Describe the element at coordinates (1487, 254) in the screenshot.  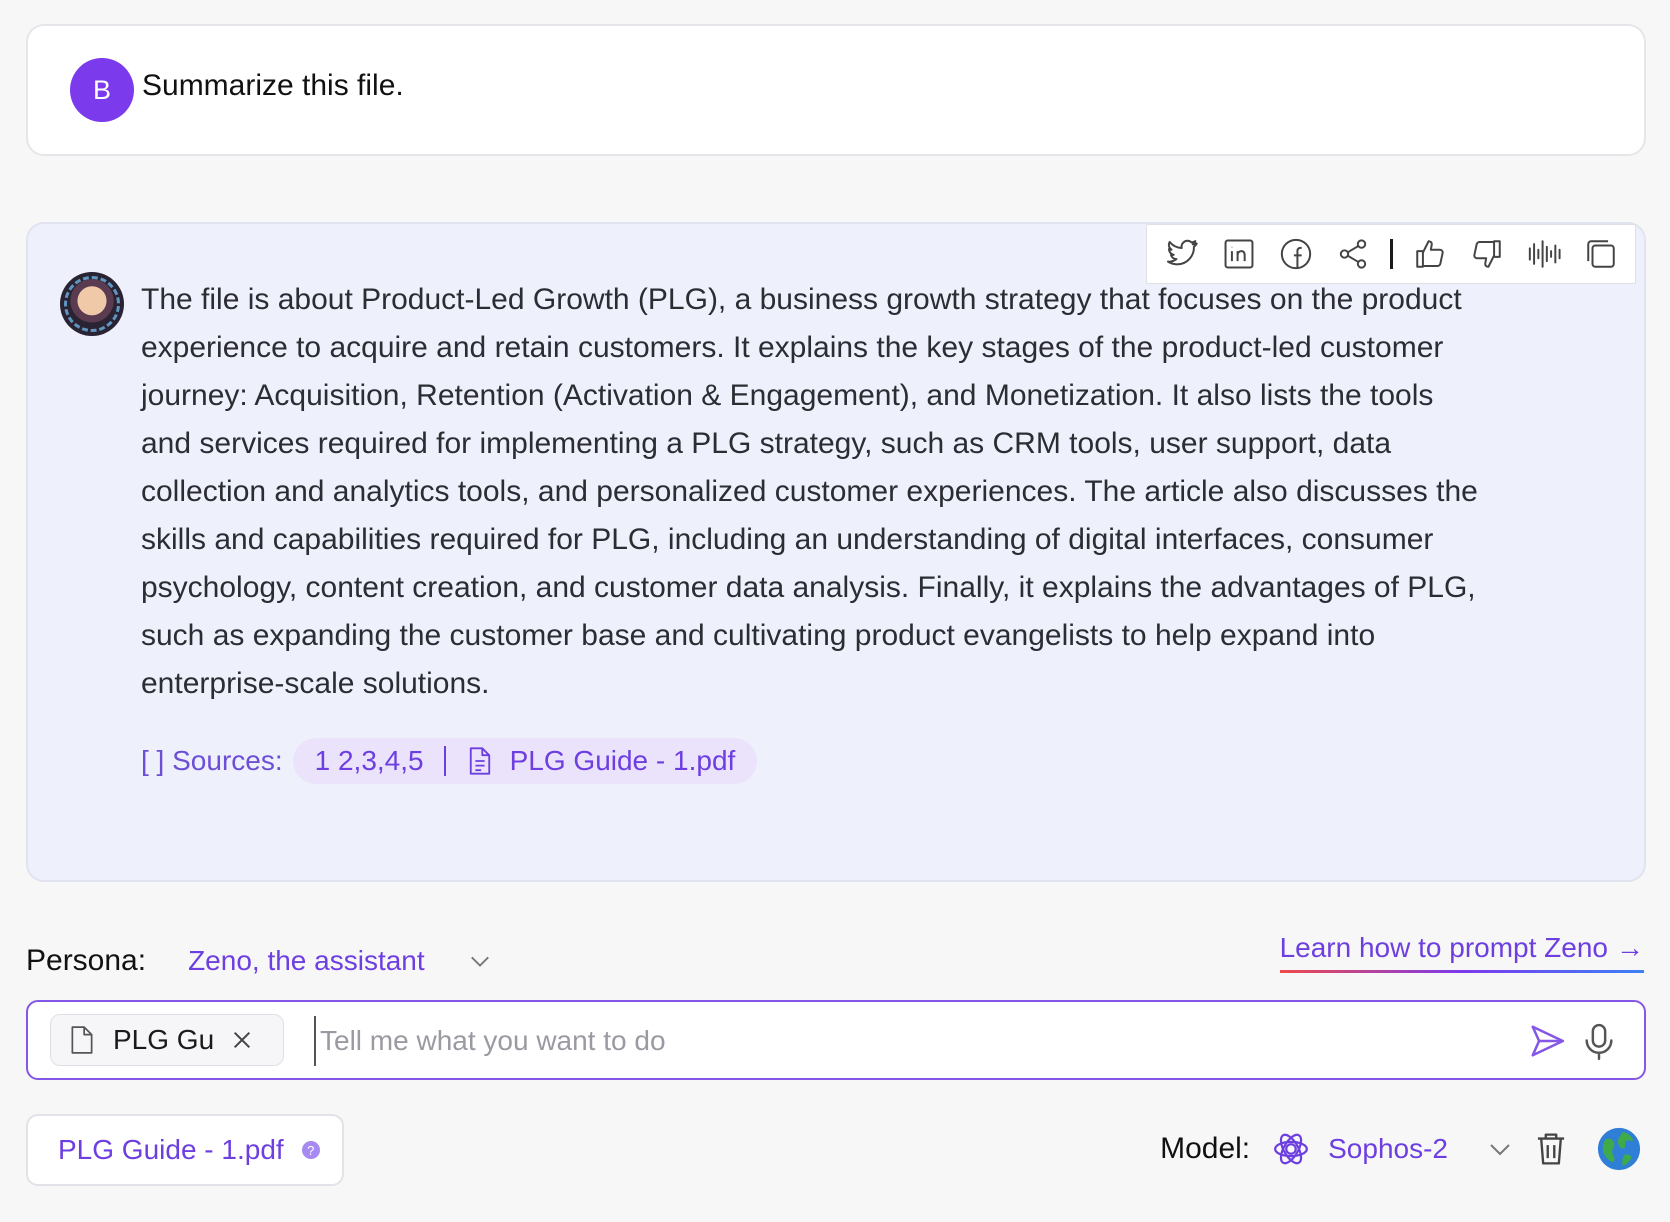
I see `thumbs-down-icon` at that location.